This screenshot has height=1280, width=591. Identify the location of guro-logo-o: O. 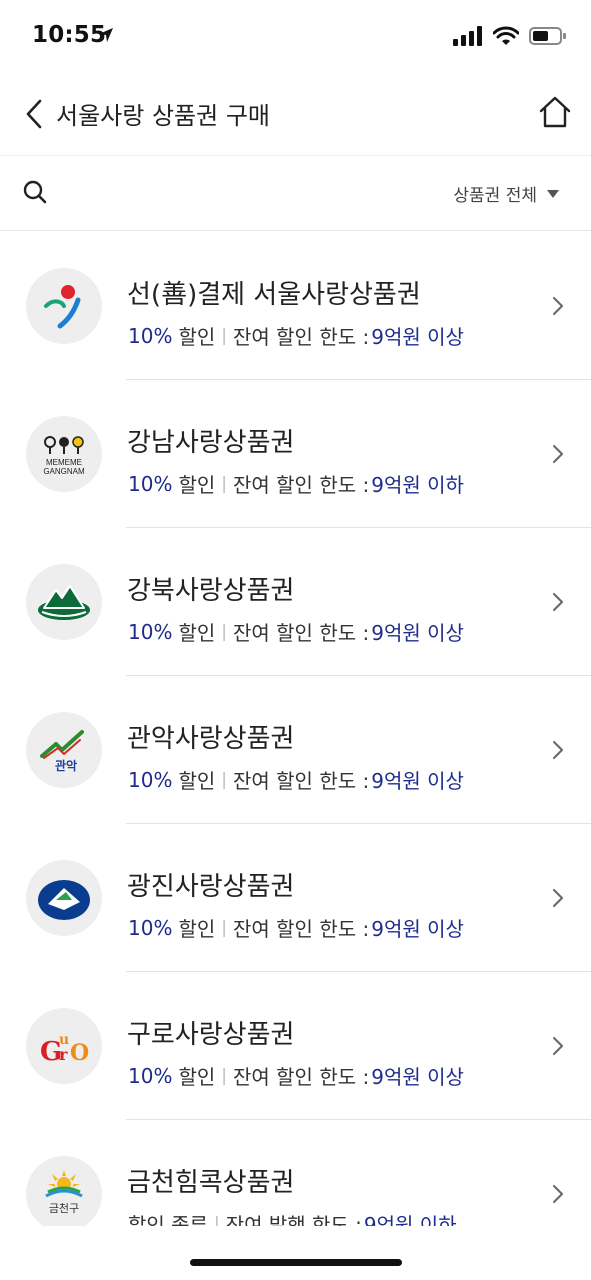
(79, 1053).